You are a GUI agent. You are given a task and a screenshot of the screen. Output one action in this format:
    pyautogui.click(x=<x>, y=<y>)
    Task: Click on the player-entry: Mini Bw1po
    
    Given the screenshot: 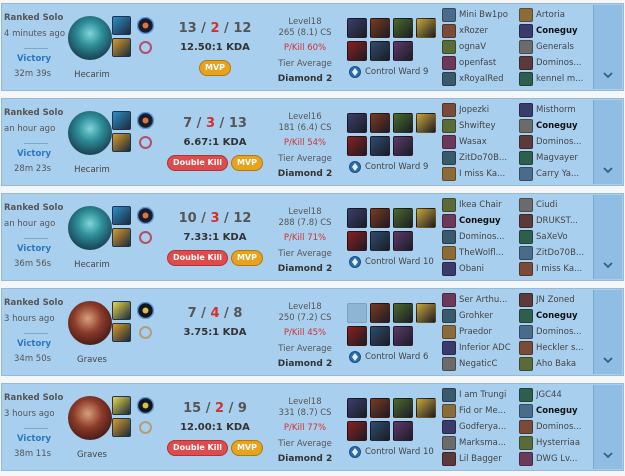 What is the action you would take?
    pyautogui.click(x=480, y=14)
    